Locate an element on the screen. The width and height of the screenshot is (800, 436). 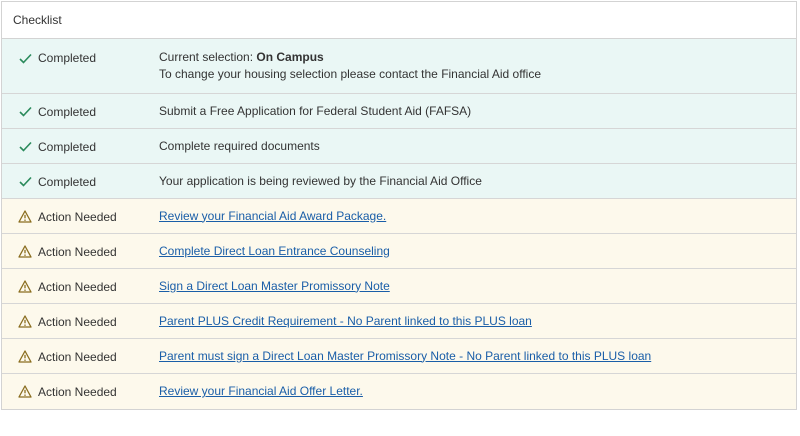
row-description: Complete required documents is located at coordinates (239, 145).